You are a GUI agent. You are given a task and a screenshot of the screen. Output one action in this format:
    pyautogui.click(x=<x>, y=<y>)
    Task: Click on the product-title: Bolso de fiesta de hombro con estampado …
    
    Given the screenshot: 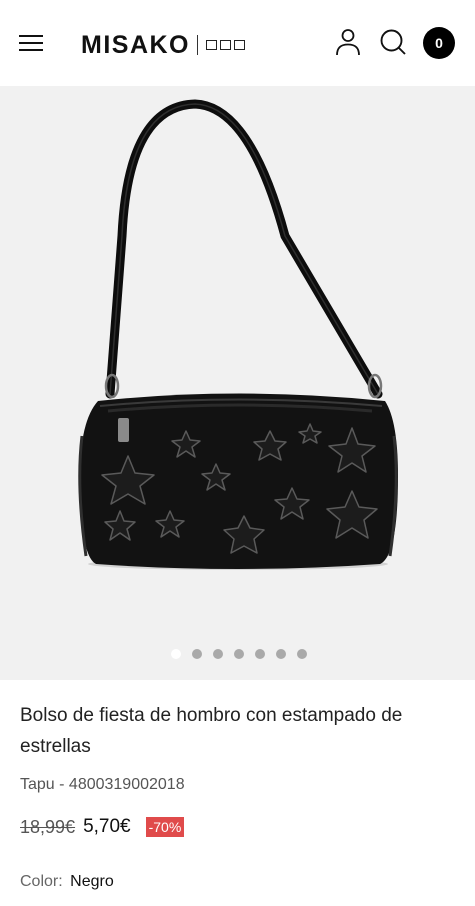 What is the action you would take?
    pyautogui.click(x=211, y=731)
    